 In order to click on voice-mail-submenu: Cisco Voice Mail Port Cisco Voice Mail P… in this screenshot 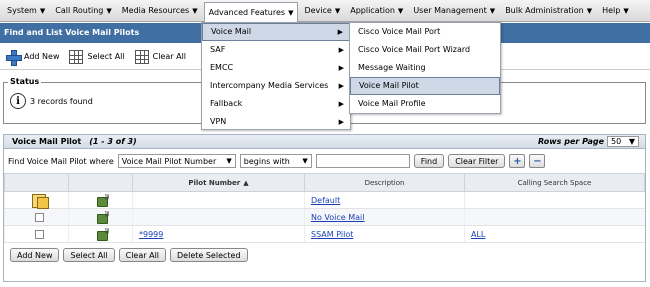, I will do `click(425, 68)`.